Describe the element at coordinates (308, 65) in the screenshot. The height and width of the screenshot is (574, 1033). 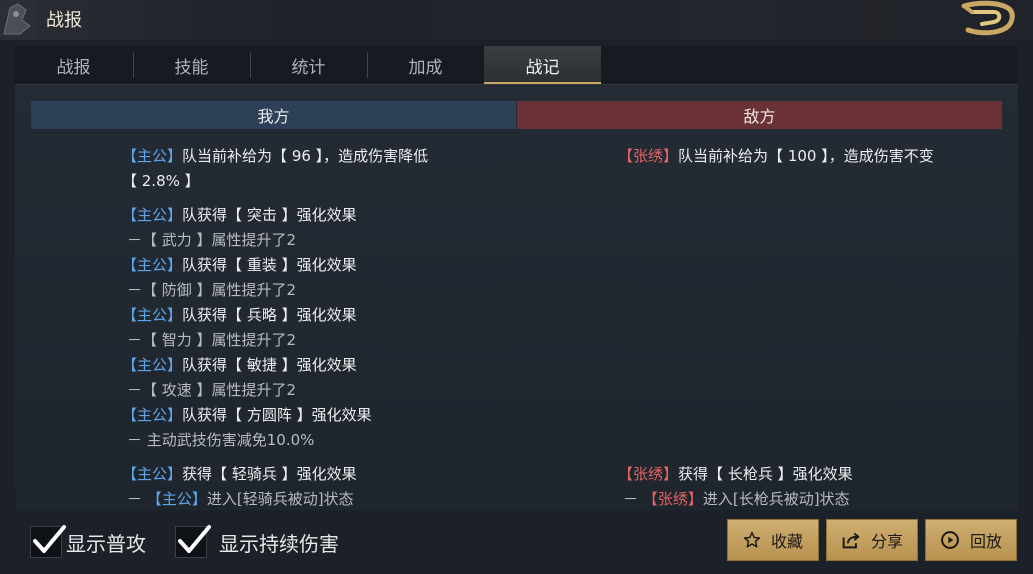
I see `tab-statistics: 统计` at that location.